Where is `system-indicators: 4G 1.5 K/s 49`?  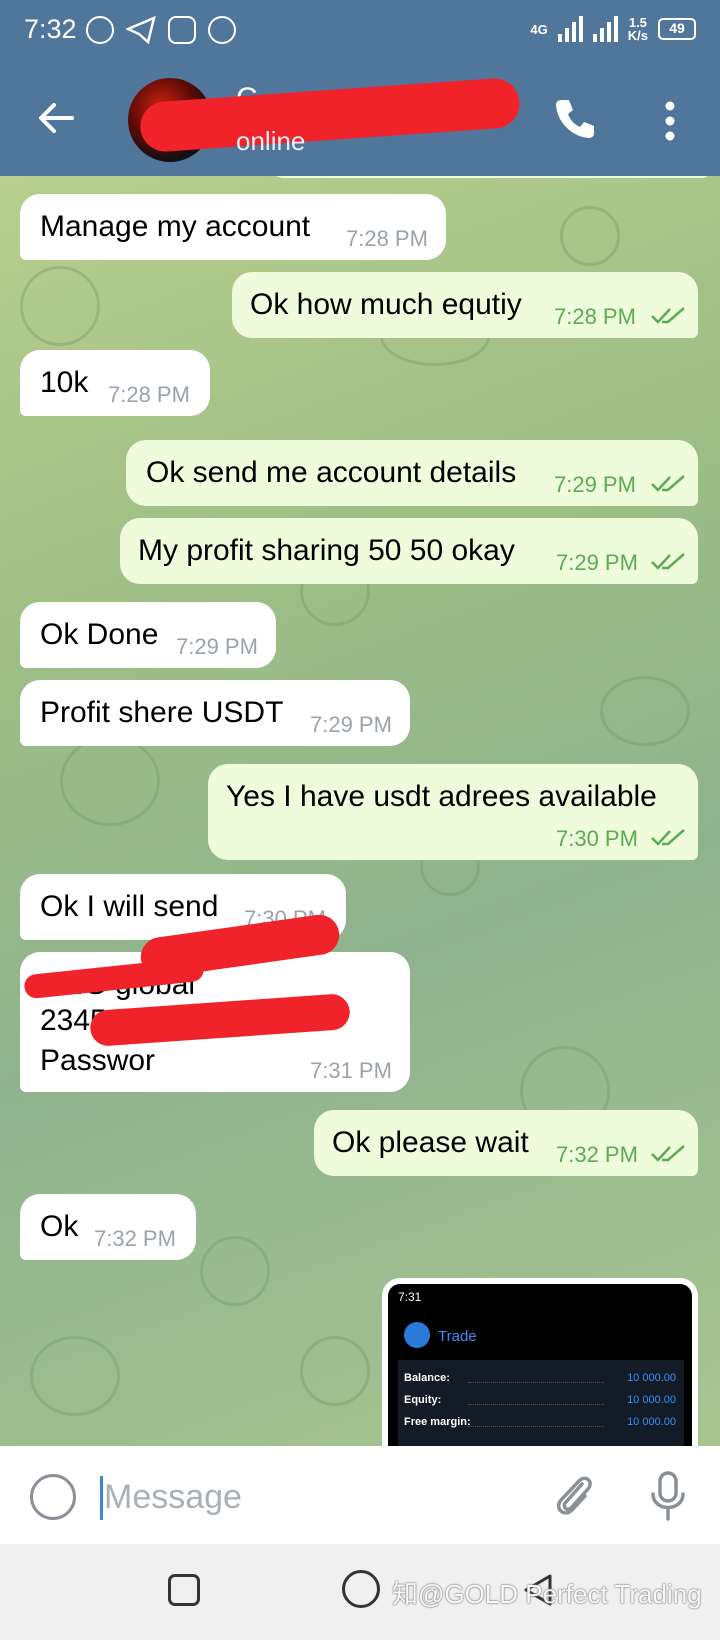 system-indicators: 4G 1.5 K/s 49 is located at coordinates (613, 29).